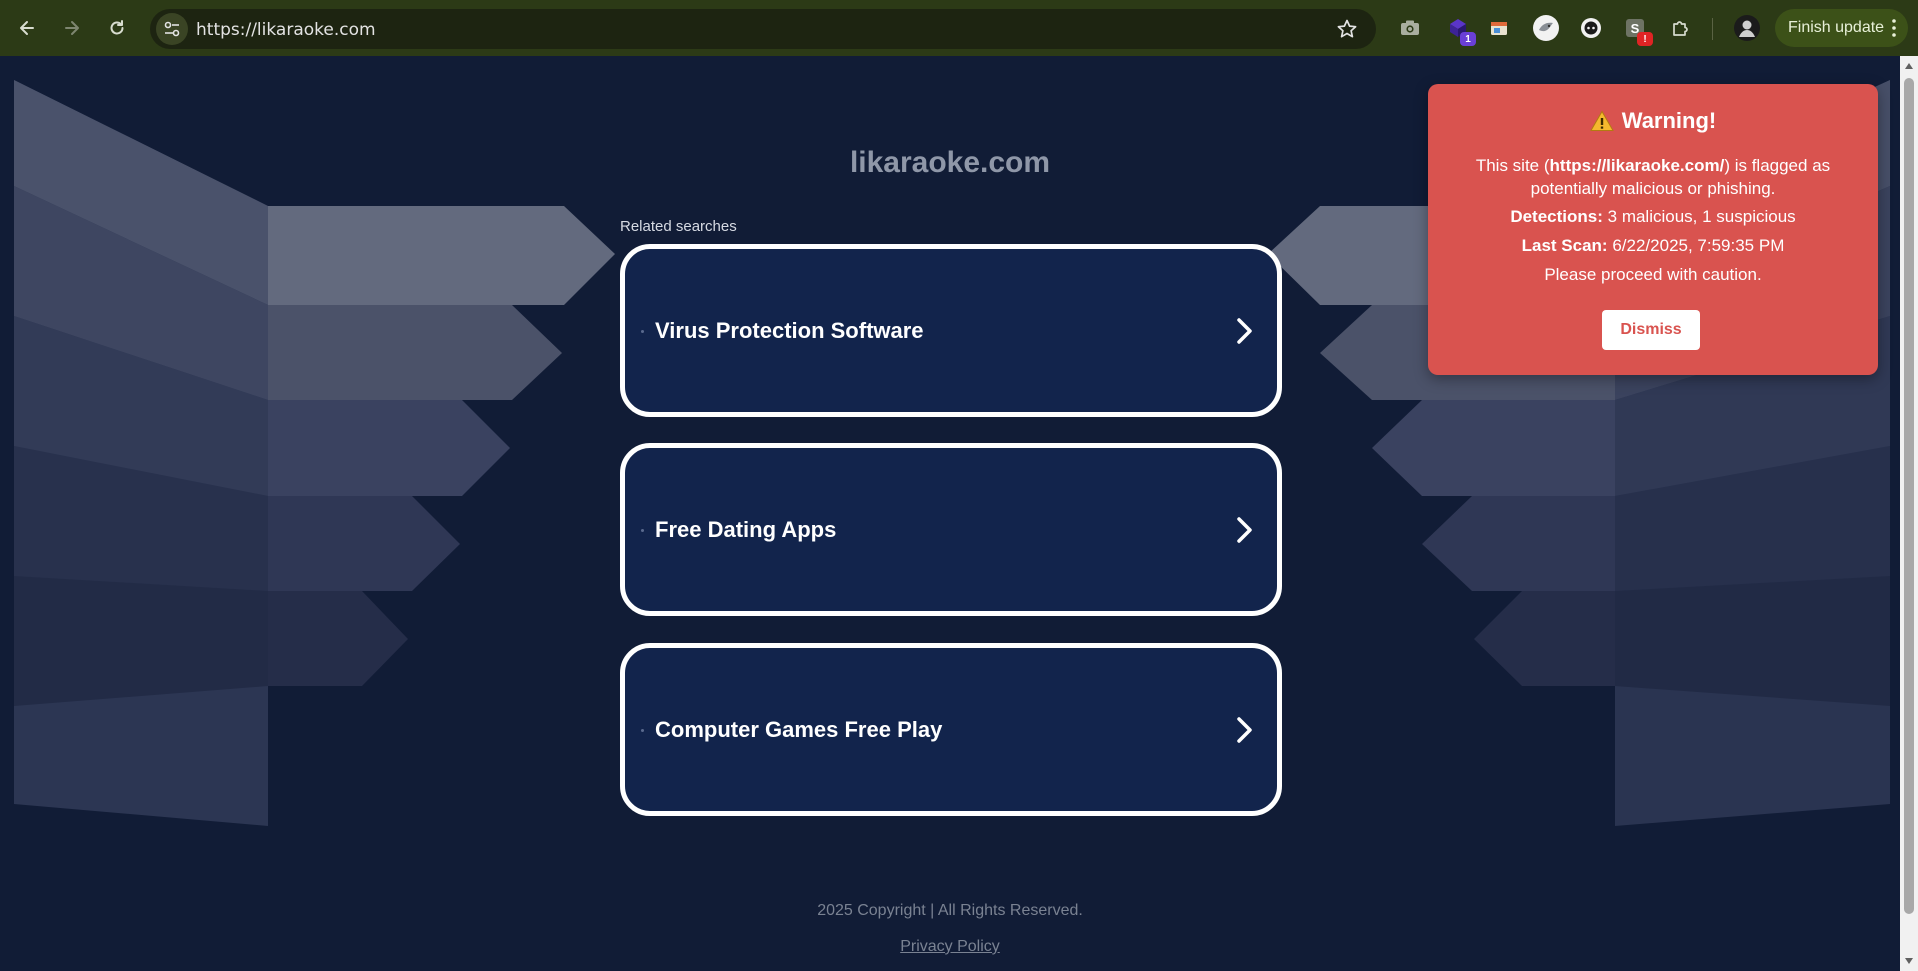 This screenshot has width=1918, height=971. What do you see at coordinates (1460, 30) in the screenshot?
I see `puzzle-badge-icon: 1` at bounding box center [1460, 30].